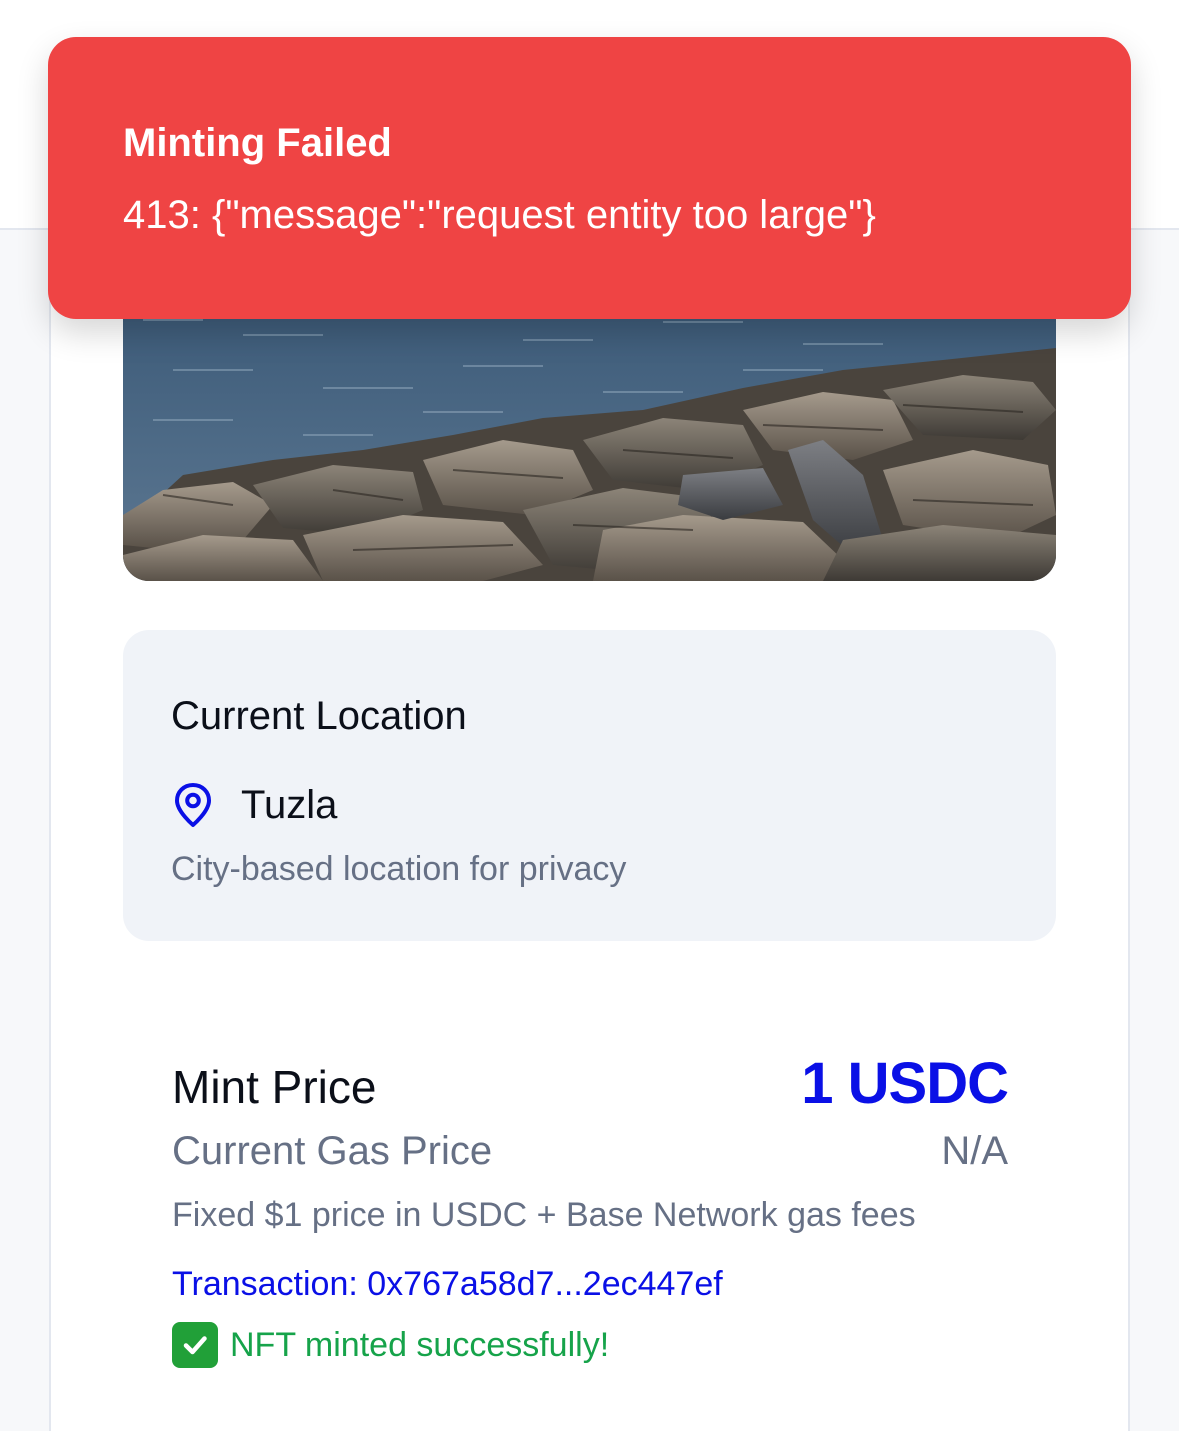 Image resolution: width=1179 pixels, height=1431 pixels. I want to click on location-title: Current Location, so click(319, 716).